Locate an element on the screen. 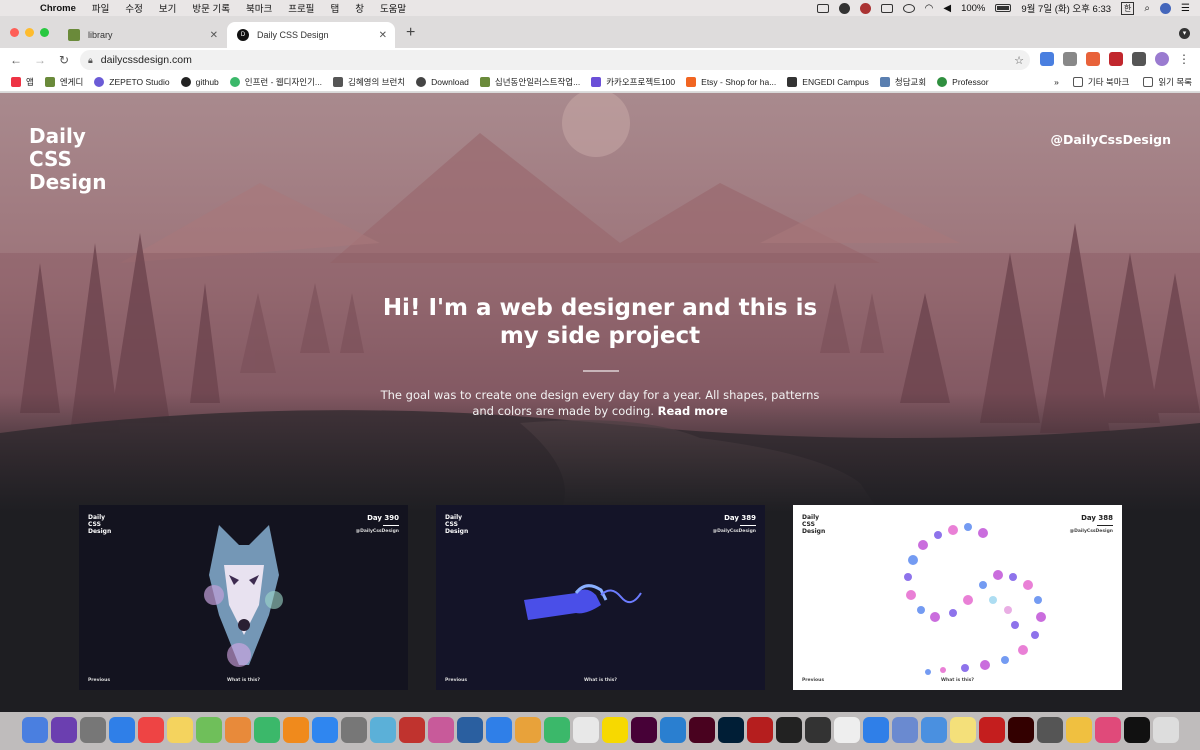  menu-app-name: Chrome is located at coordinates (58, 8).